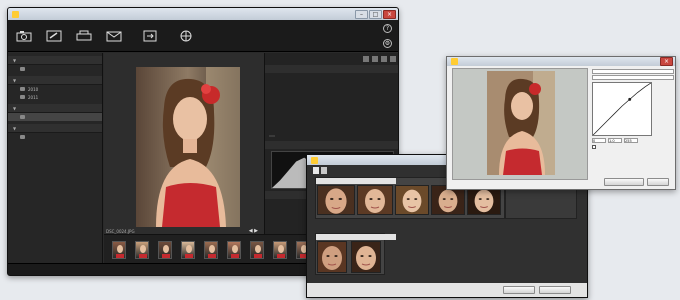 The image size is (680, 300). I want to click on white-point-input: 255, so click(631, 140).